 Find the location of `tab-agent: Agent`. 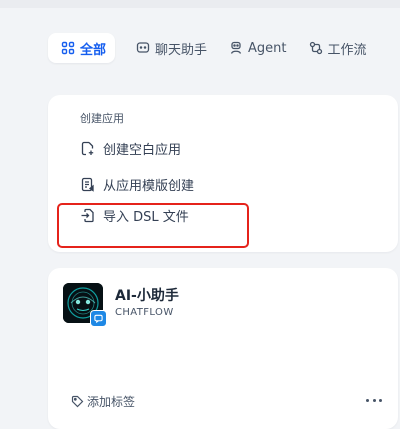

tab-agent: Agent is located at coordinates (255, 48).